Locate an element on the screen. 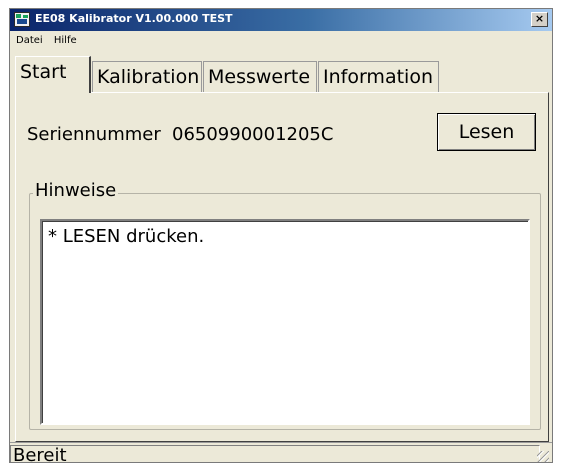  hint-line: * LESEN drücken. is located at coordinates (126, 236).